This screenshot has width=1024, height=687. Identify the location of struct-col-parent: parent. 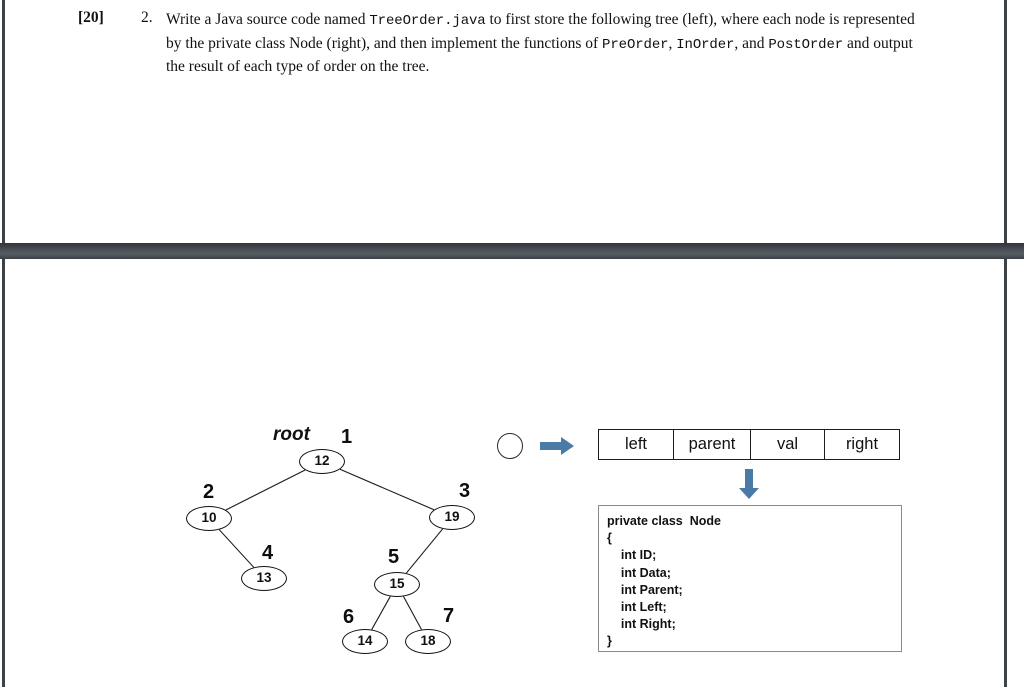
(712, 444).